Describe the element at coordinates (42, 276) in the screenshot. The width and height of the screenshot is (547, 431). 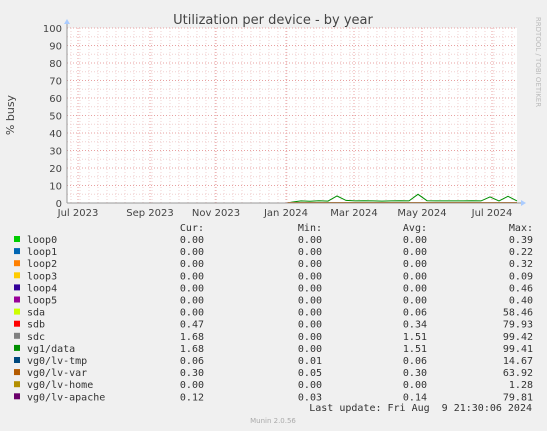
I see `legend-series-name: loop3` at that location.